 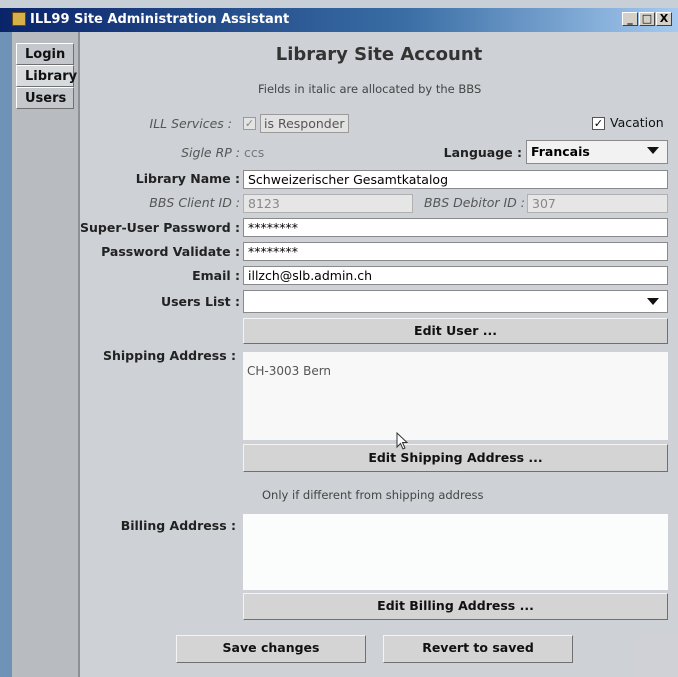 What do you see at coordinates (200, 301) in the screenshot?
I see `users-list-label: Users List :` at bounding box center [200, 301].